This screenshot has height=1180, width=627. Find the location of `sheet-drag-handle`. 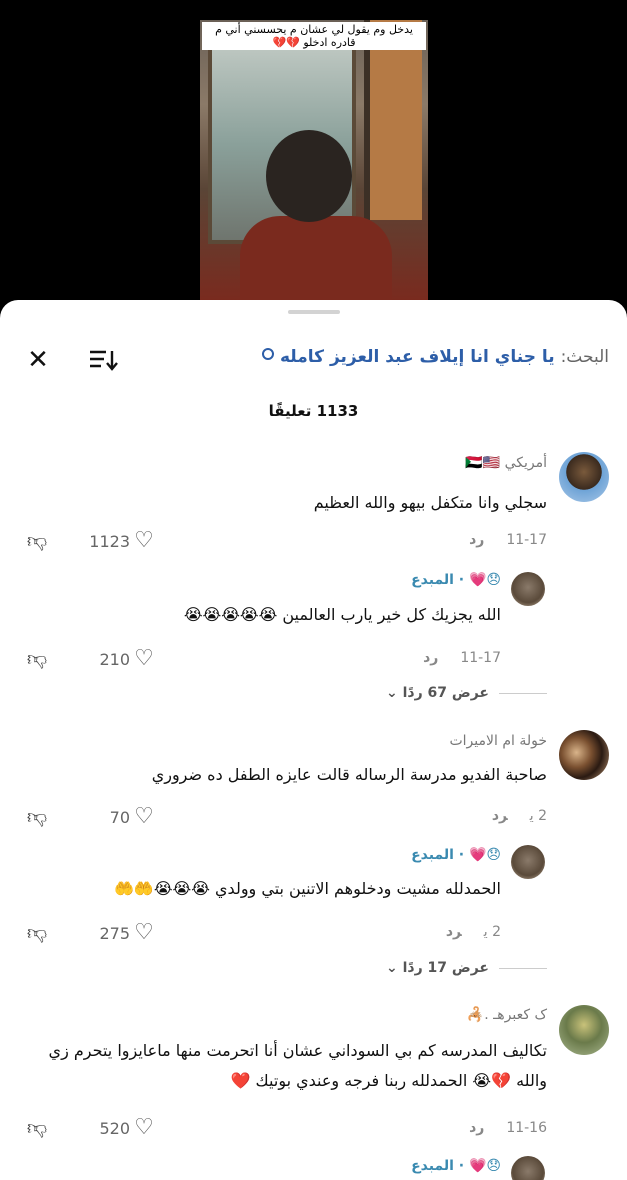

sheet-drag-handle is located at coordinates (314, 312).